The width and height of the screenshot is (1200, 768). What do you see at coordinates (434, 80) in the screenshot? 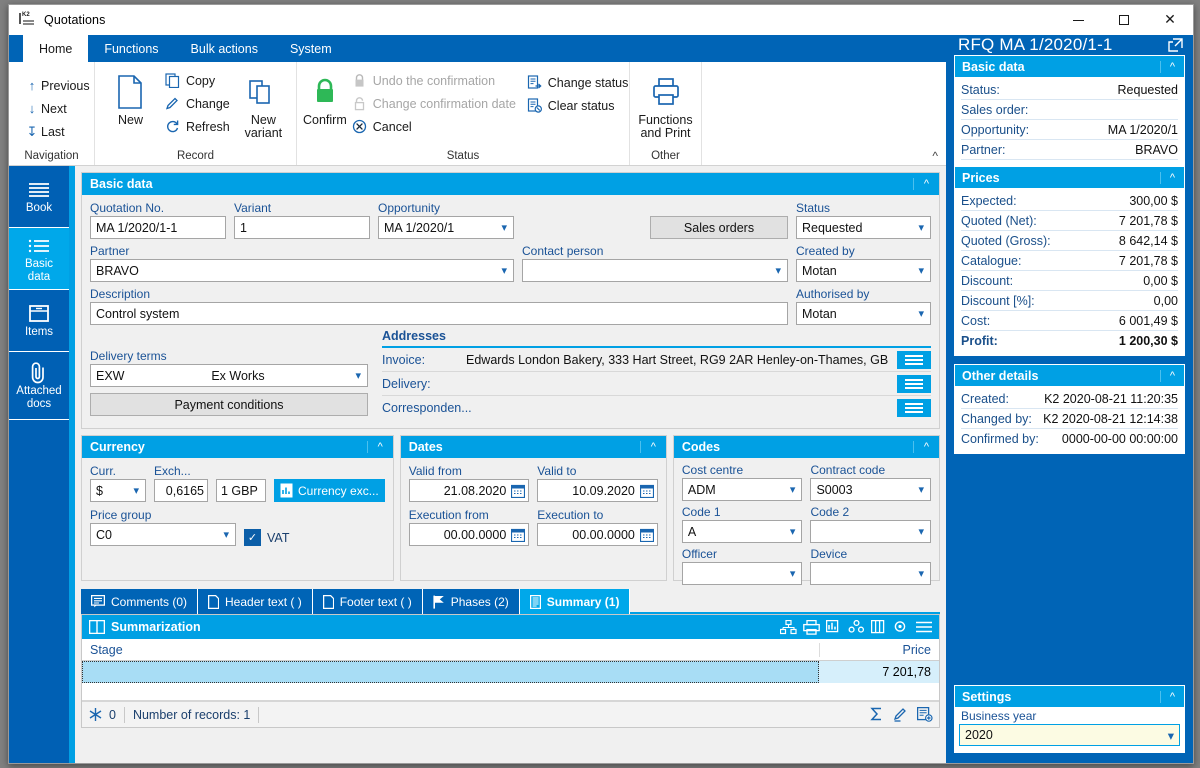
I see `undo-confirmation-button: Undo the confirmation` at bounding box center [434, 80].